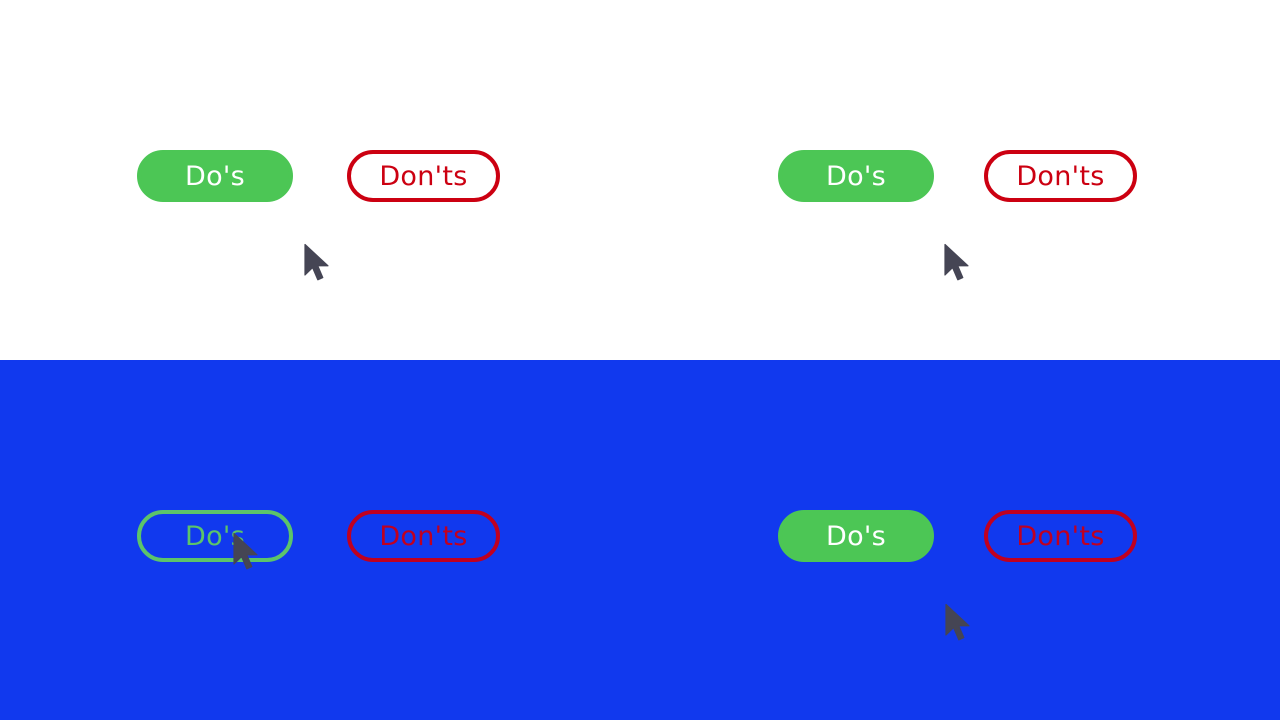 Image resolution: width=1280 pixels, height=720 pixels. Describe the element at coordinates (1060, 176) in the screenshot. I see `donts-button-top-right: Don'ts` at that location.